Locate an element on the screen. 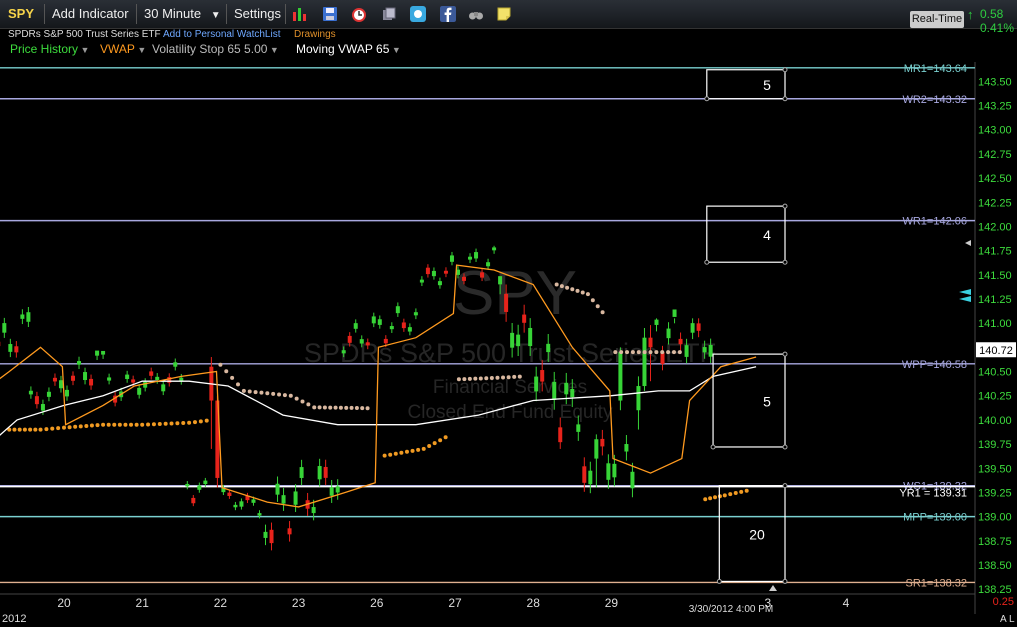 The image size is (1017, 627). indicator-0: Price History ▼ is located at coordinates (49, 49).